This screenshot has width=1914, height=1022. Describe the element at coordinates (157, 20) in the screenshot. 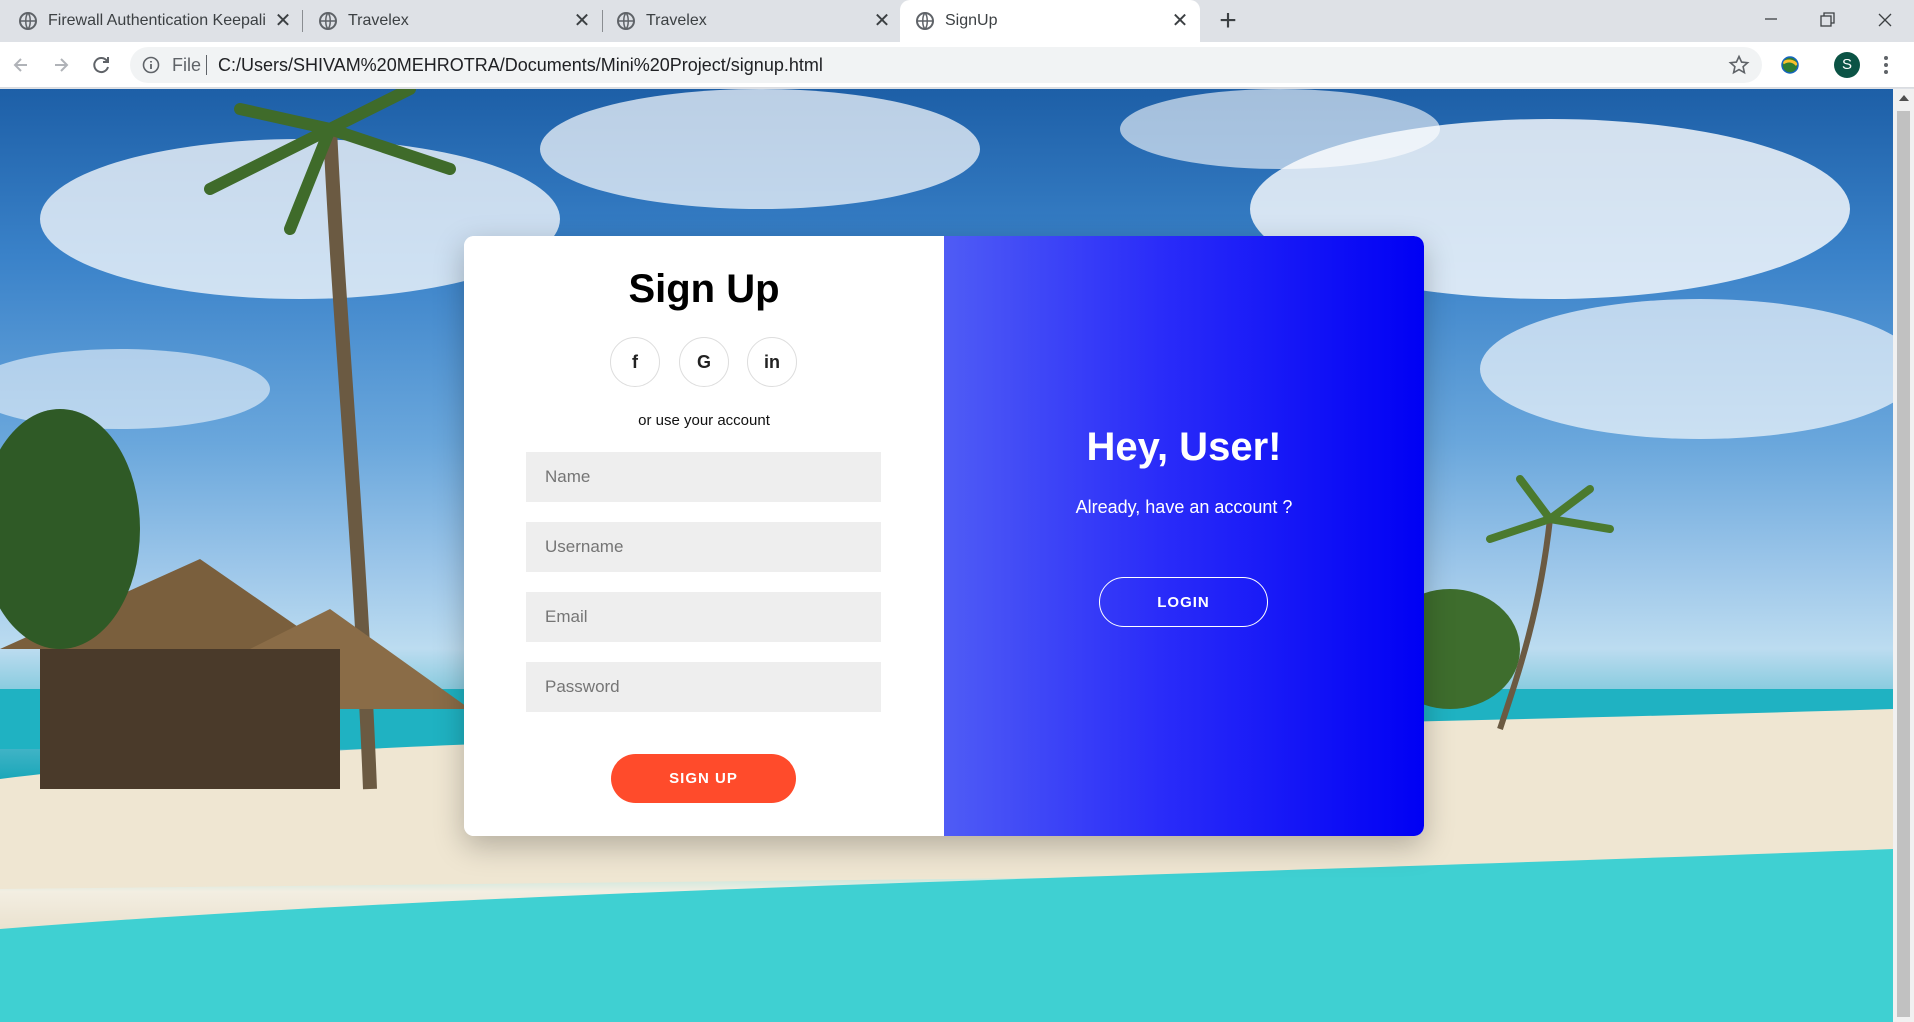

I see `tab-title: Firewall Authentication Keepalive` at that location.